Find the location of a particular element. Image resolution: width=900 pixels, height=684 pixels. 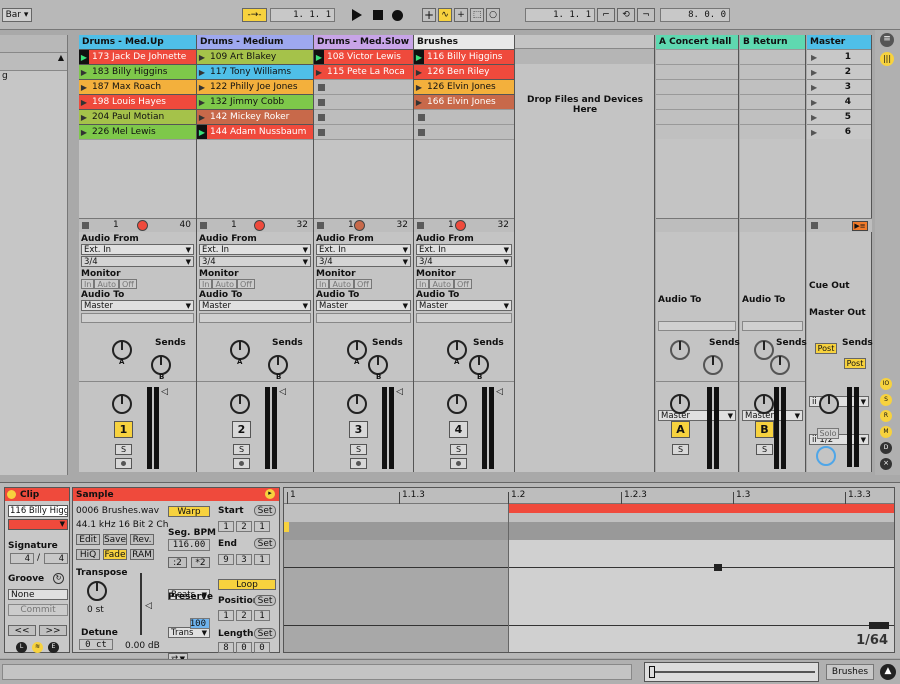

ram-button: RAM is located at coordinates (142, 554).